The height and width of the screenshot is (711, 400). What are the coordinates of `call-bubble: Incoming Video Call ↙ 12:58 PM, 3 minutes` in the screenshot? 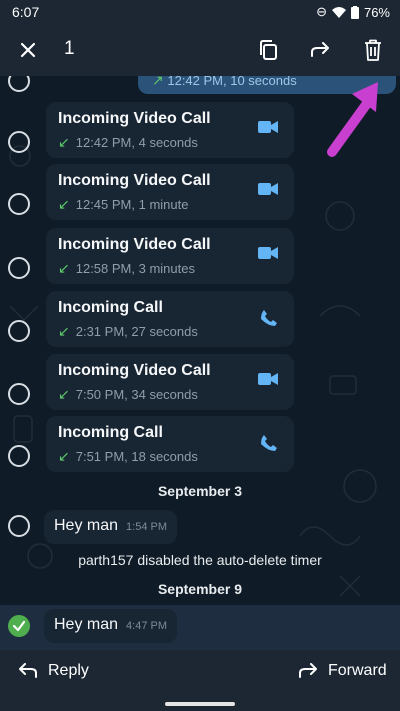 It's located at (170, 256).